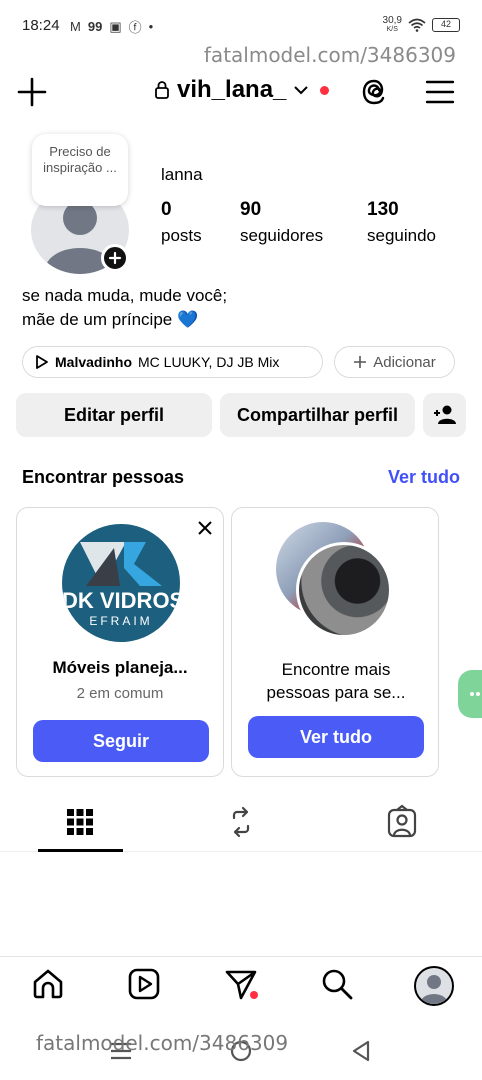 The width and height of the screenshot is (482, 1080). I want to click on status-time: 18:24, so click(41, 25).